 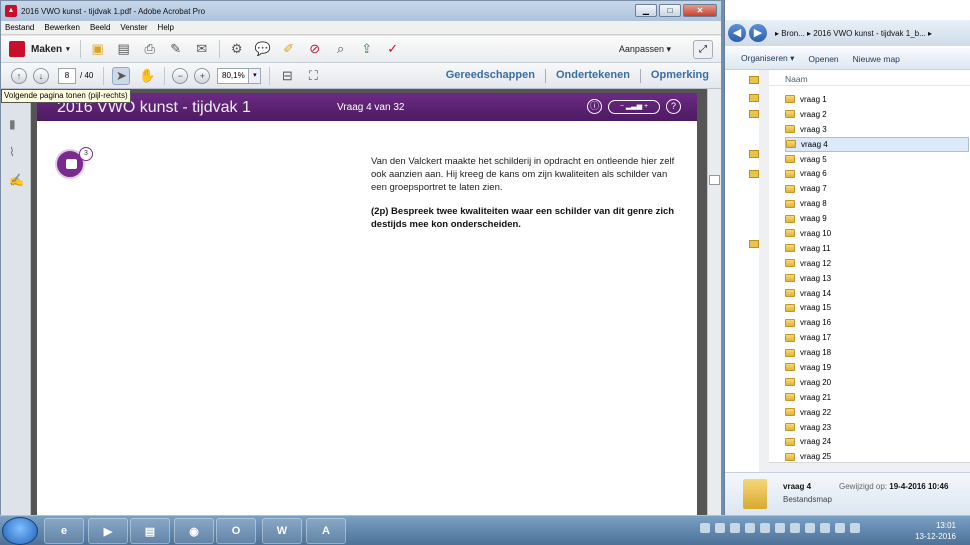 I want to click on list-item: vraag 19, so click(x=877, y=367).